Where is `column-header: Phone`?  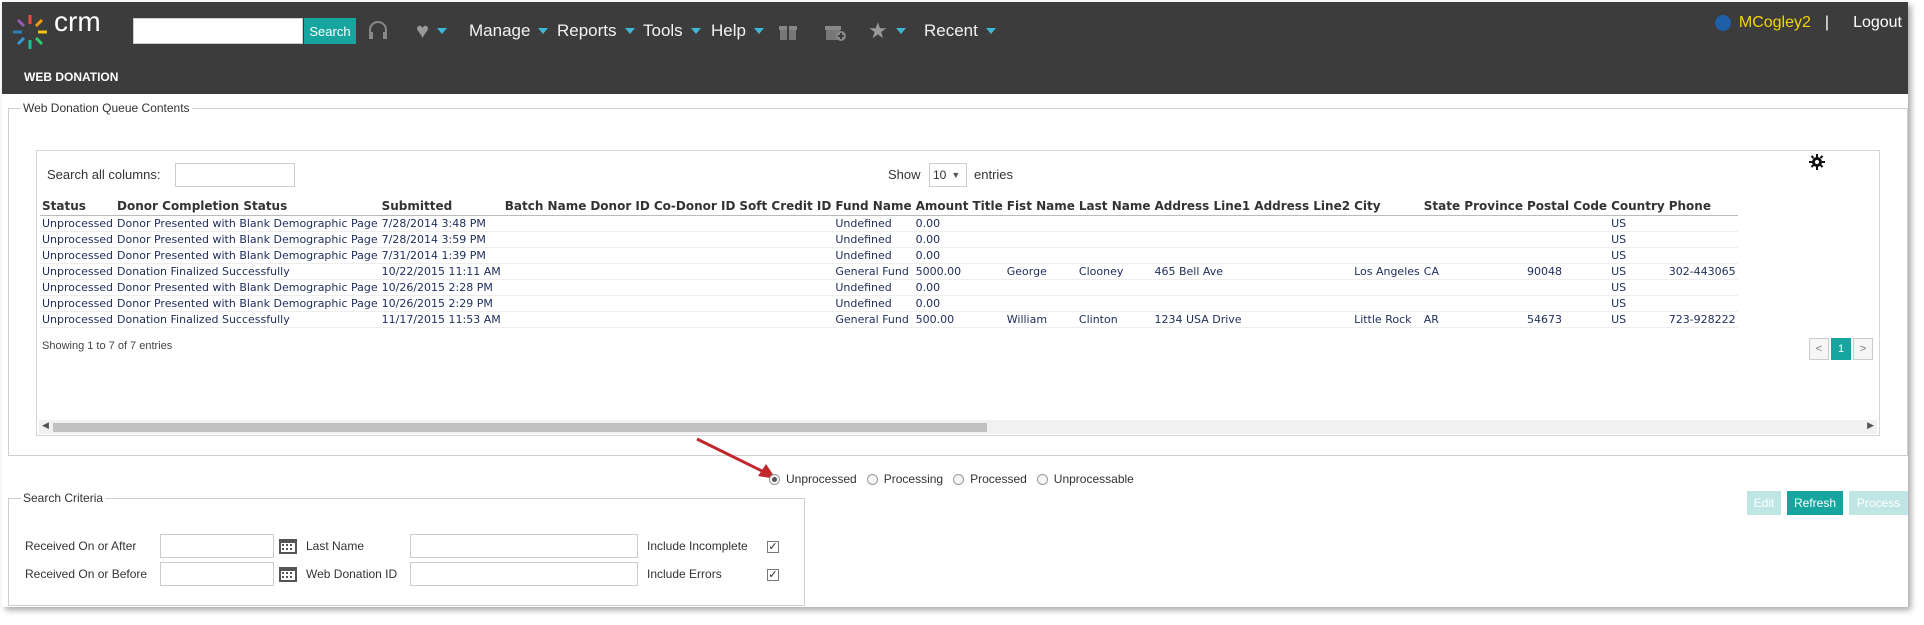 column-header: Phone is located at coordinates (1702, 206).